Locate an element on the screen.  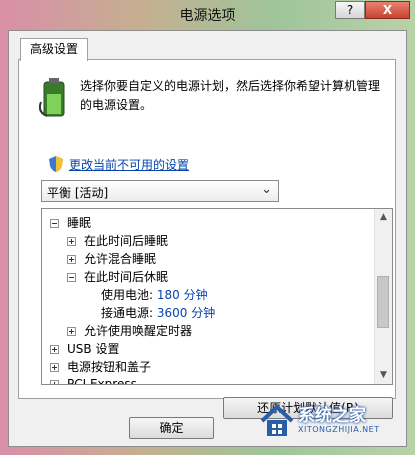
tree-item-power-buttons-lid: 电源按钮和盖子 is located at coordinates (100, 367).